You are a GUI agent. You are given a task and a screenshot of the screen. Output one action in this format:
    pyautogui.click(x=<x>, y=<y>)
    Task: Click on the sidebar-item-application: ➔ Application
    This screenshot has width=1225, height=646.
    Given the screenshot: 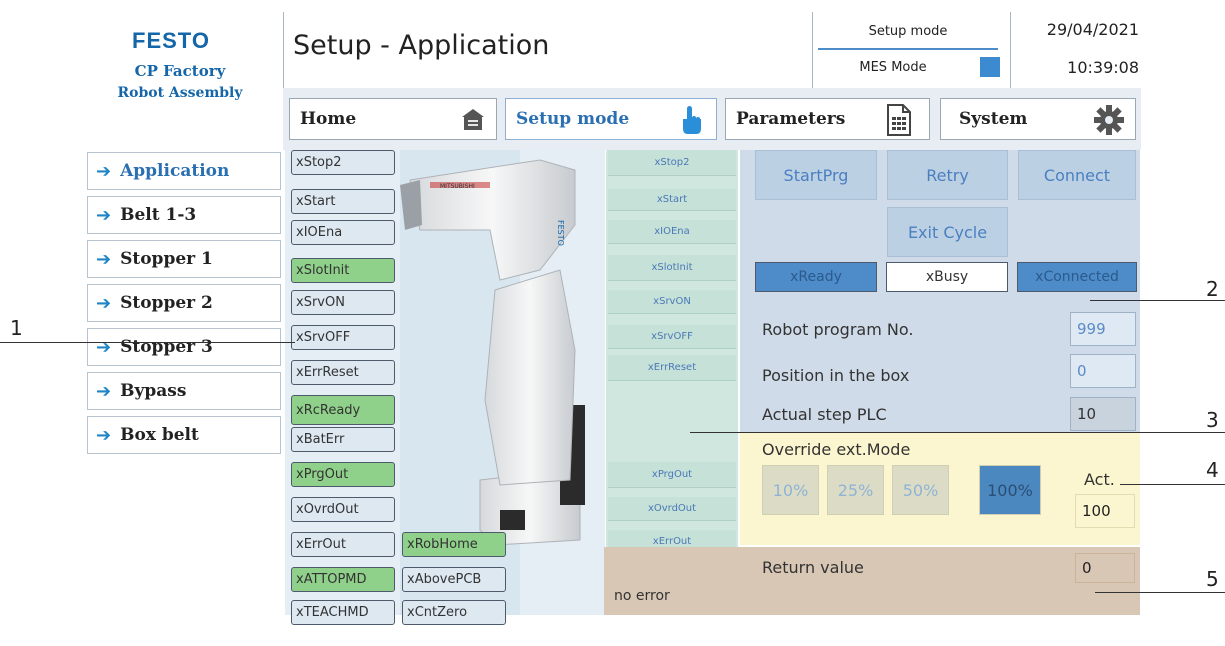 What is the action you would take?
    pyautogui.click(x=184, y=171)
    